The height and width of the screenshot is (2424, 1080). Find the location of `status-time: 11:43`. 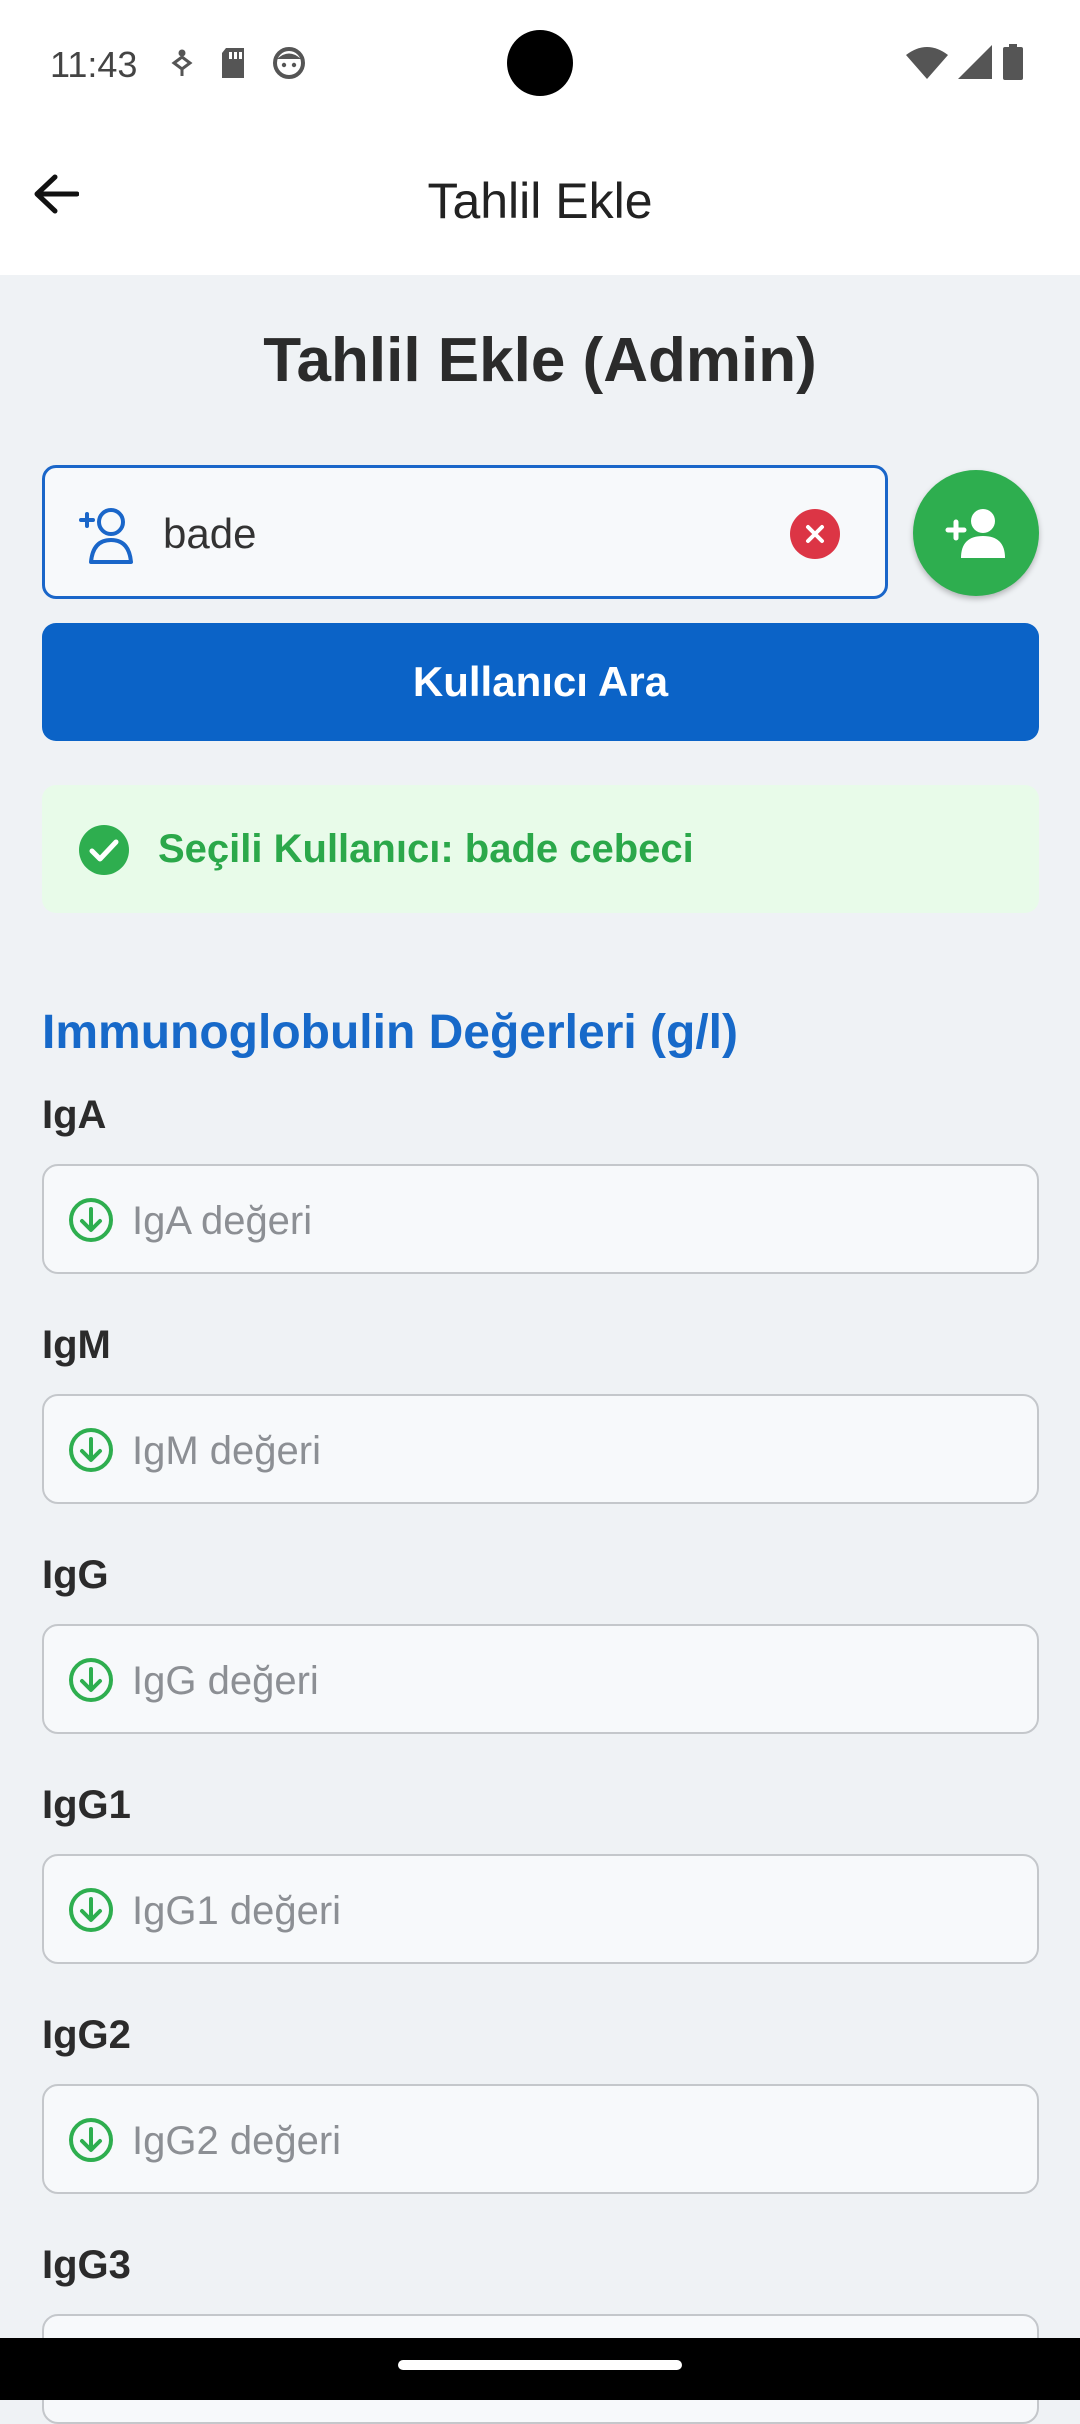

status-time: 11:43 is located at coordinates (94, 64).